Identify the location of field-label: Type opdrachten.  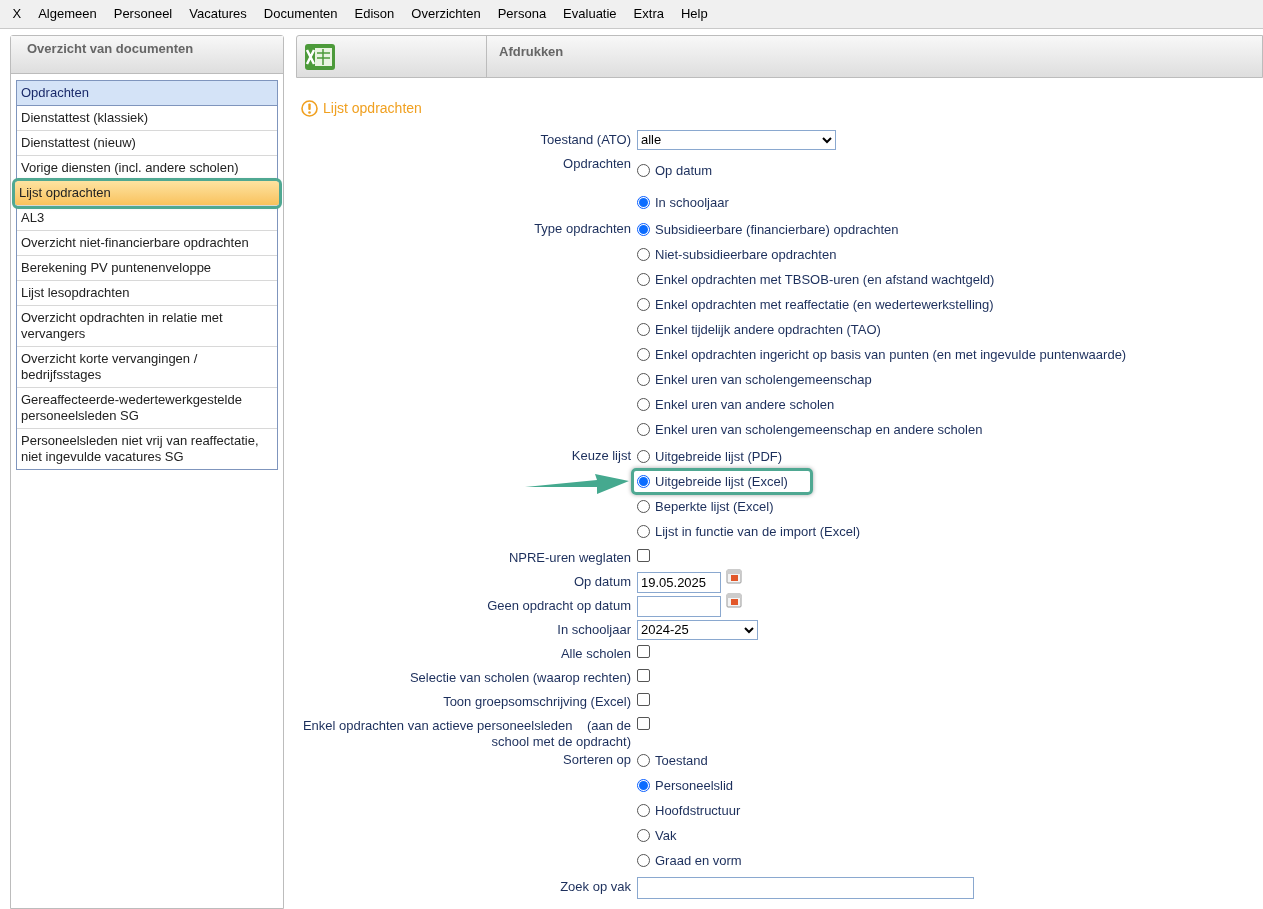
(582, 228).